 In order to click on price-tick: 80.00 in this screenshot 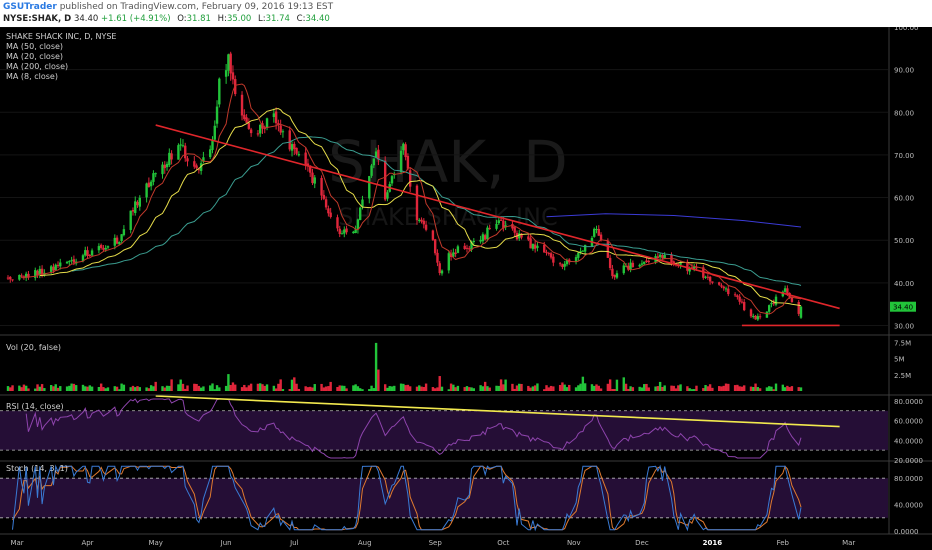, I will do `click(904, 113)`.